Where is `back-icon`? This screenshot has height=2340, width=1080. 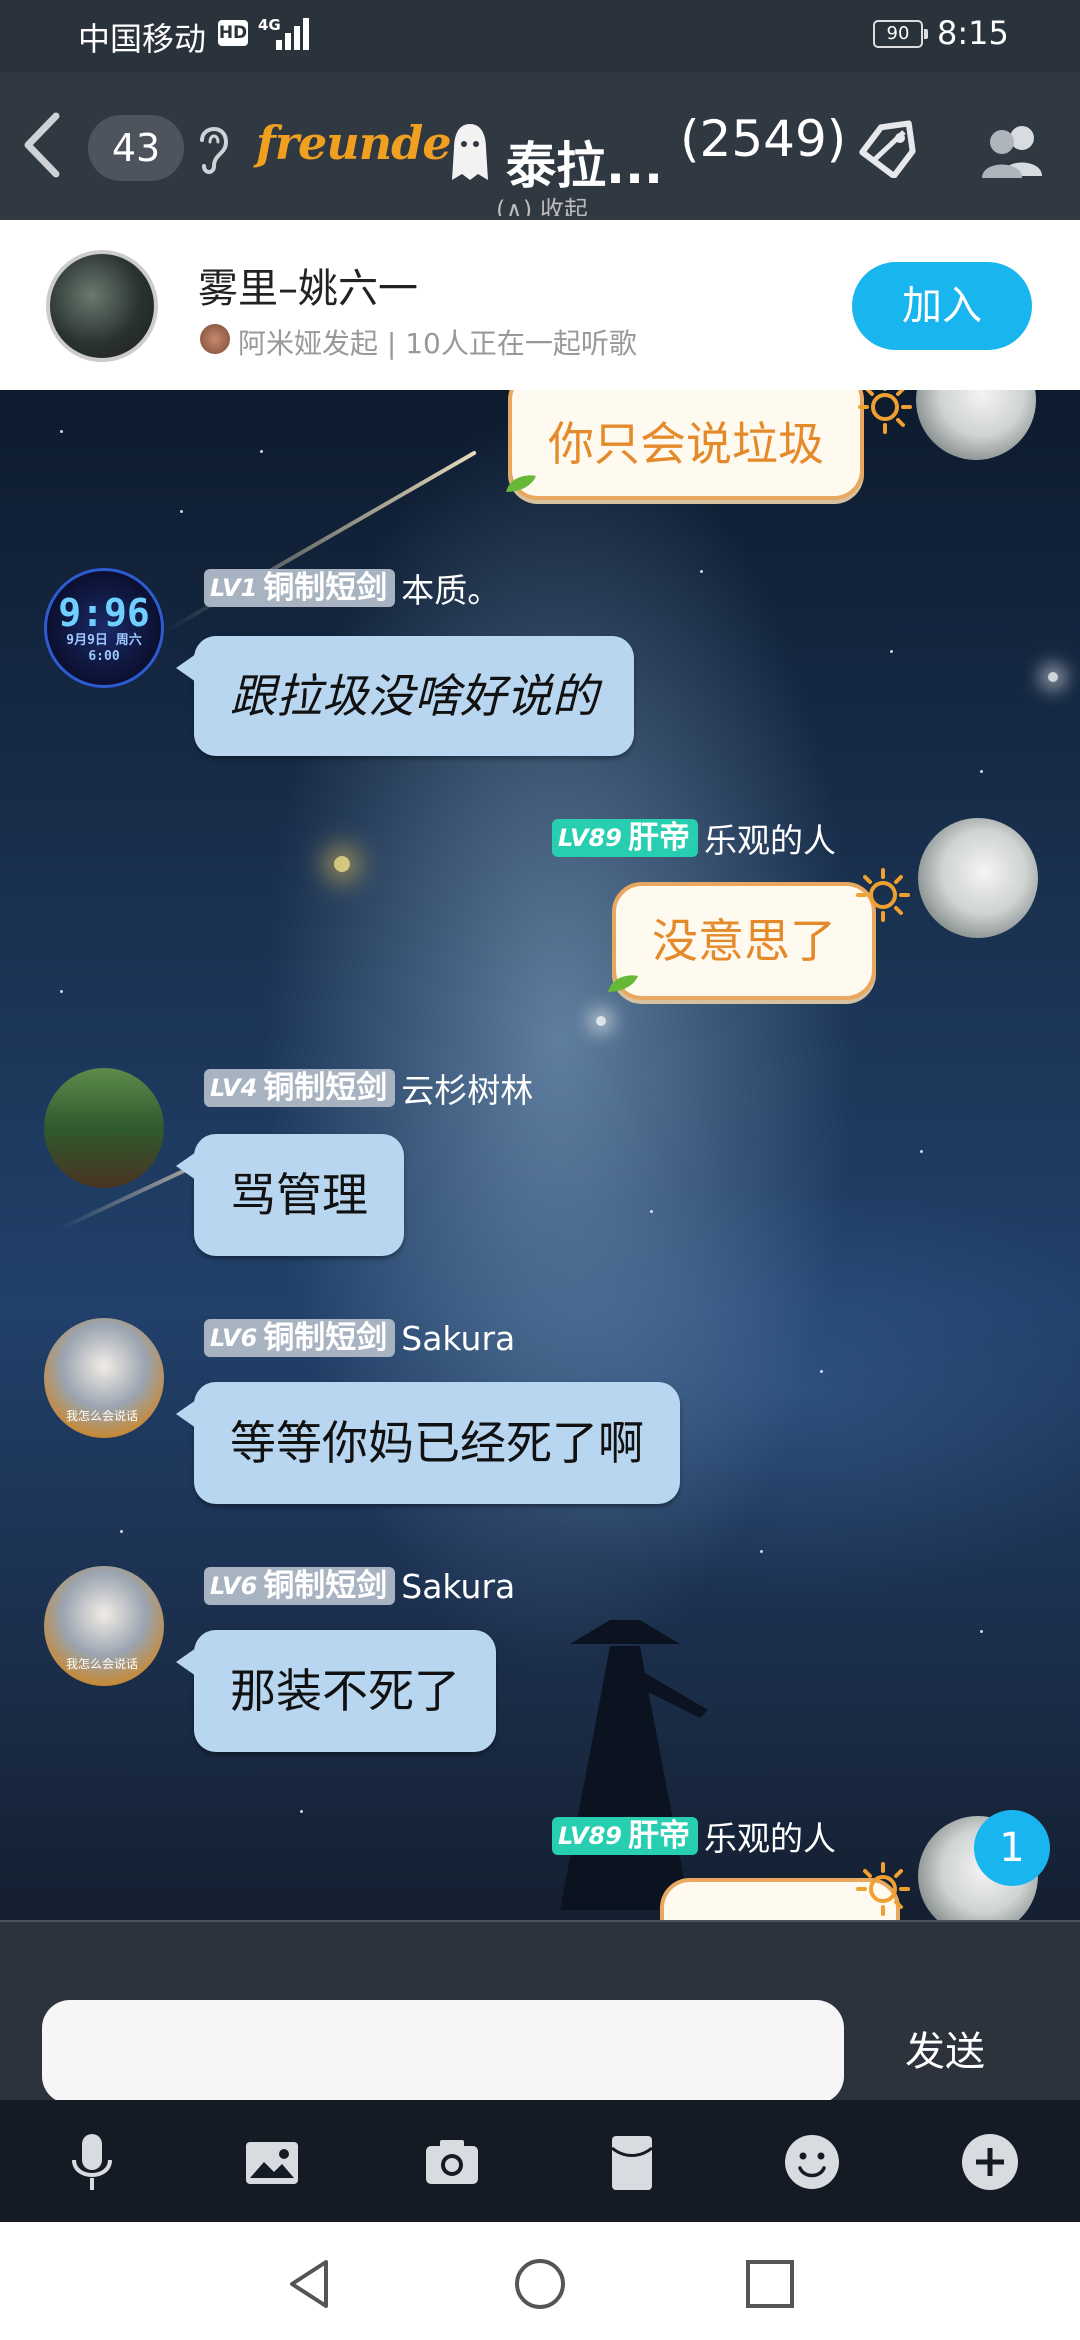 back-icon is located at coordinates (42, 145).